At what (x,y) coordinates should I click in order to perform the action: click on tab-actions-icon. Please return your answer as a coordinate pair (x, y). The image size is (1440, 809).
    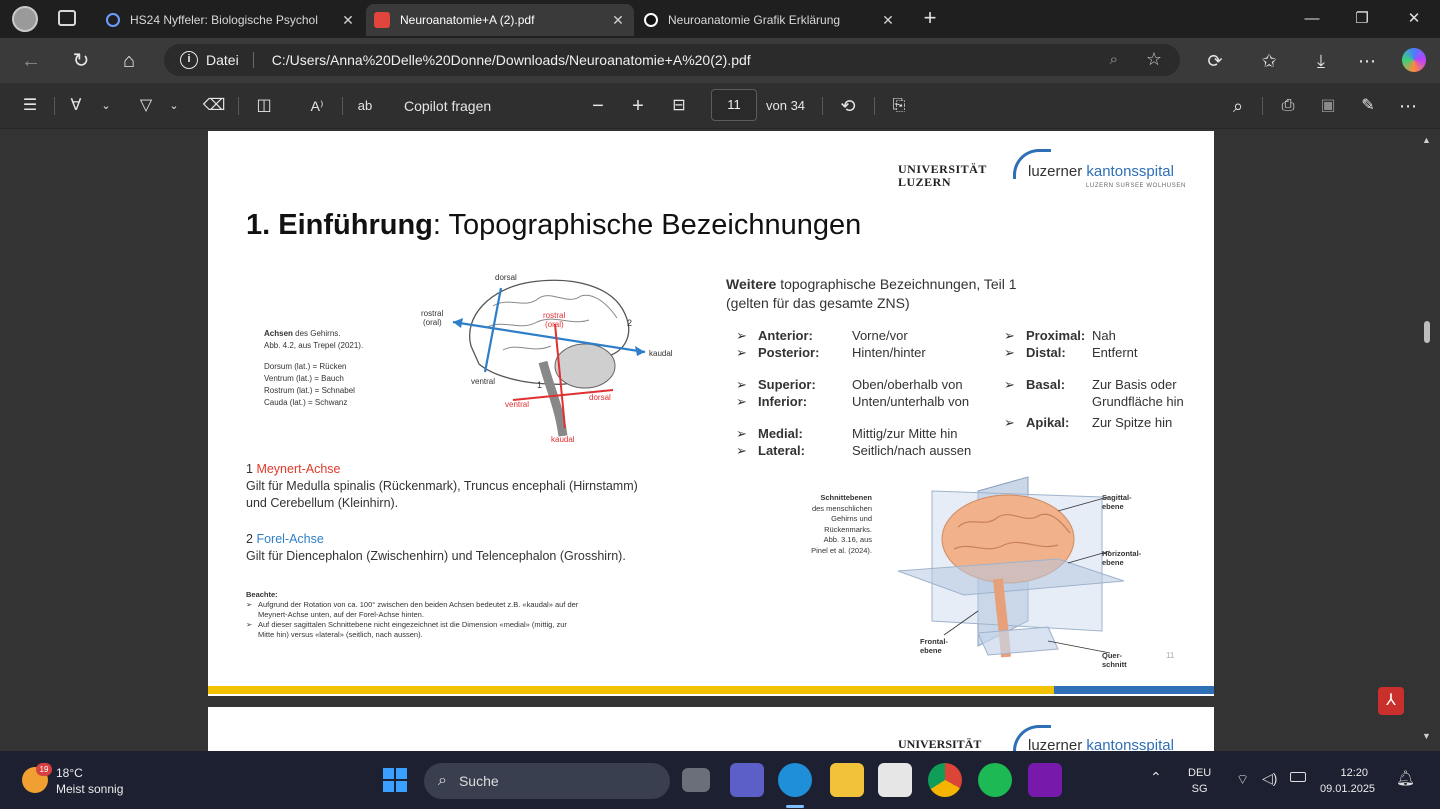
    Looking at the image, I should click on (67, 18).